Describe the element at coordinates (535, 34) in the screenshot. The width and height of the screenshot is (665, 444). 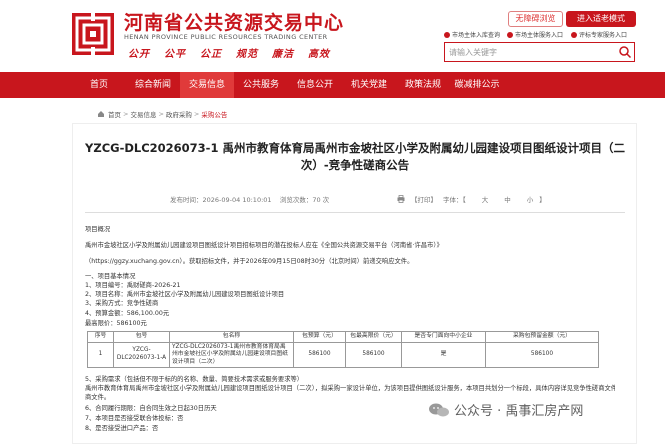
I see `market-entity-service-link: 市场主体服务入口` at that location.